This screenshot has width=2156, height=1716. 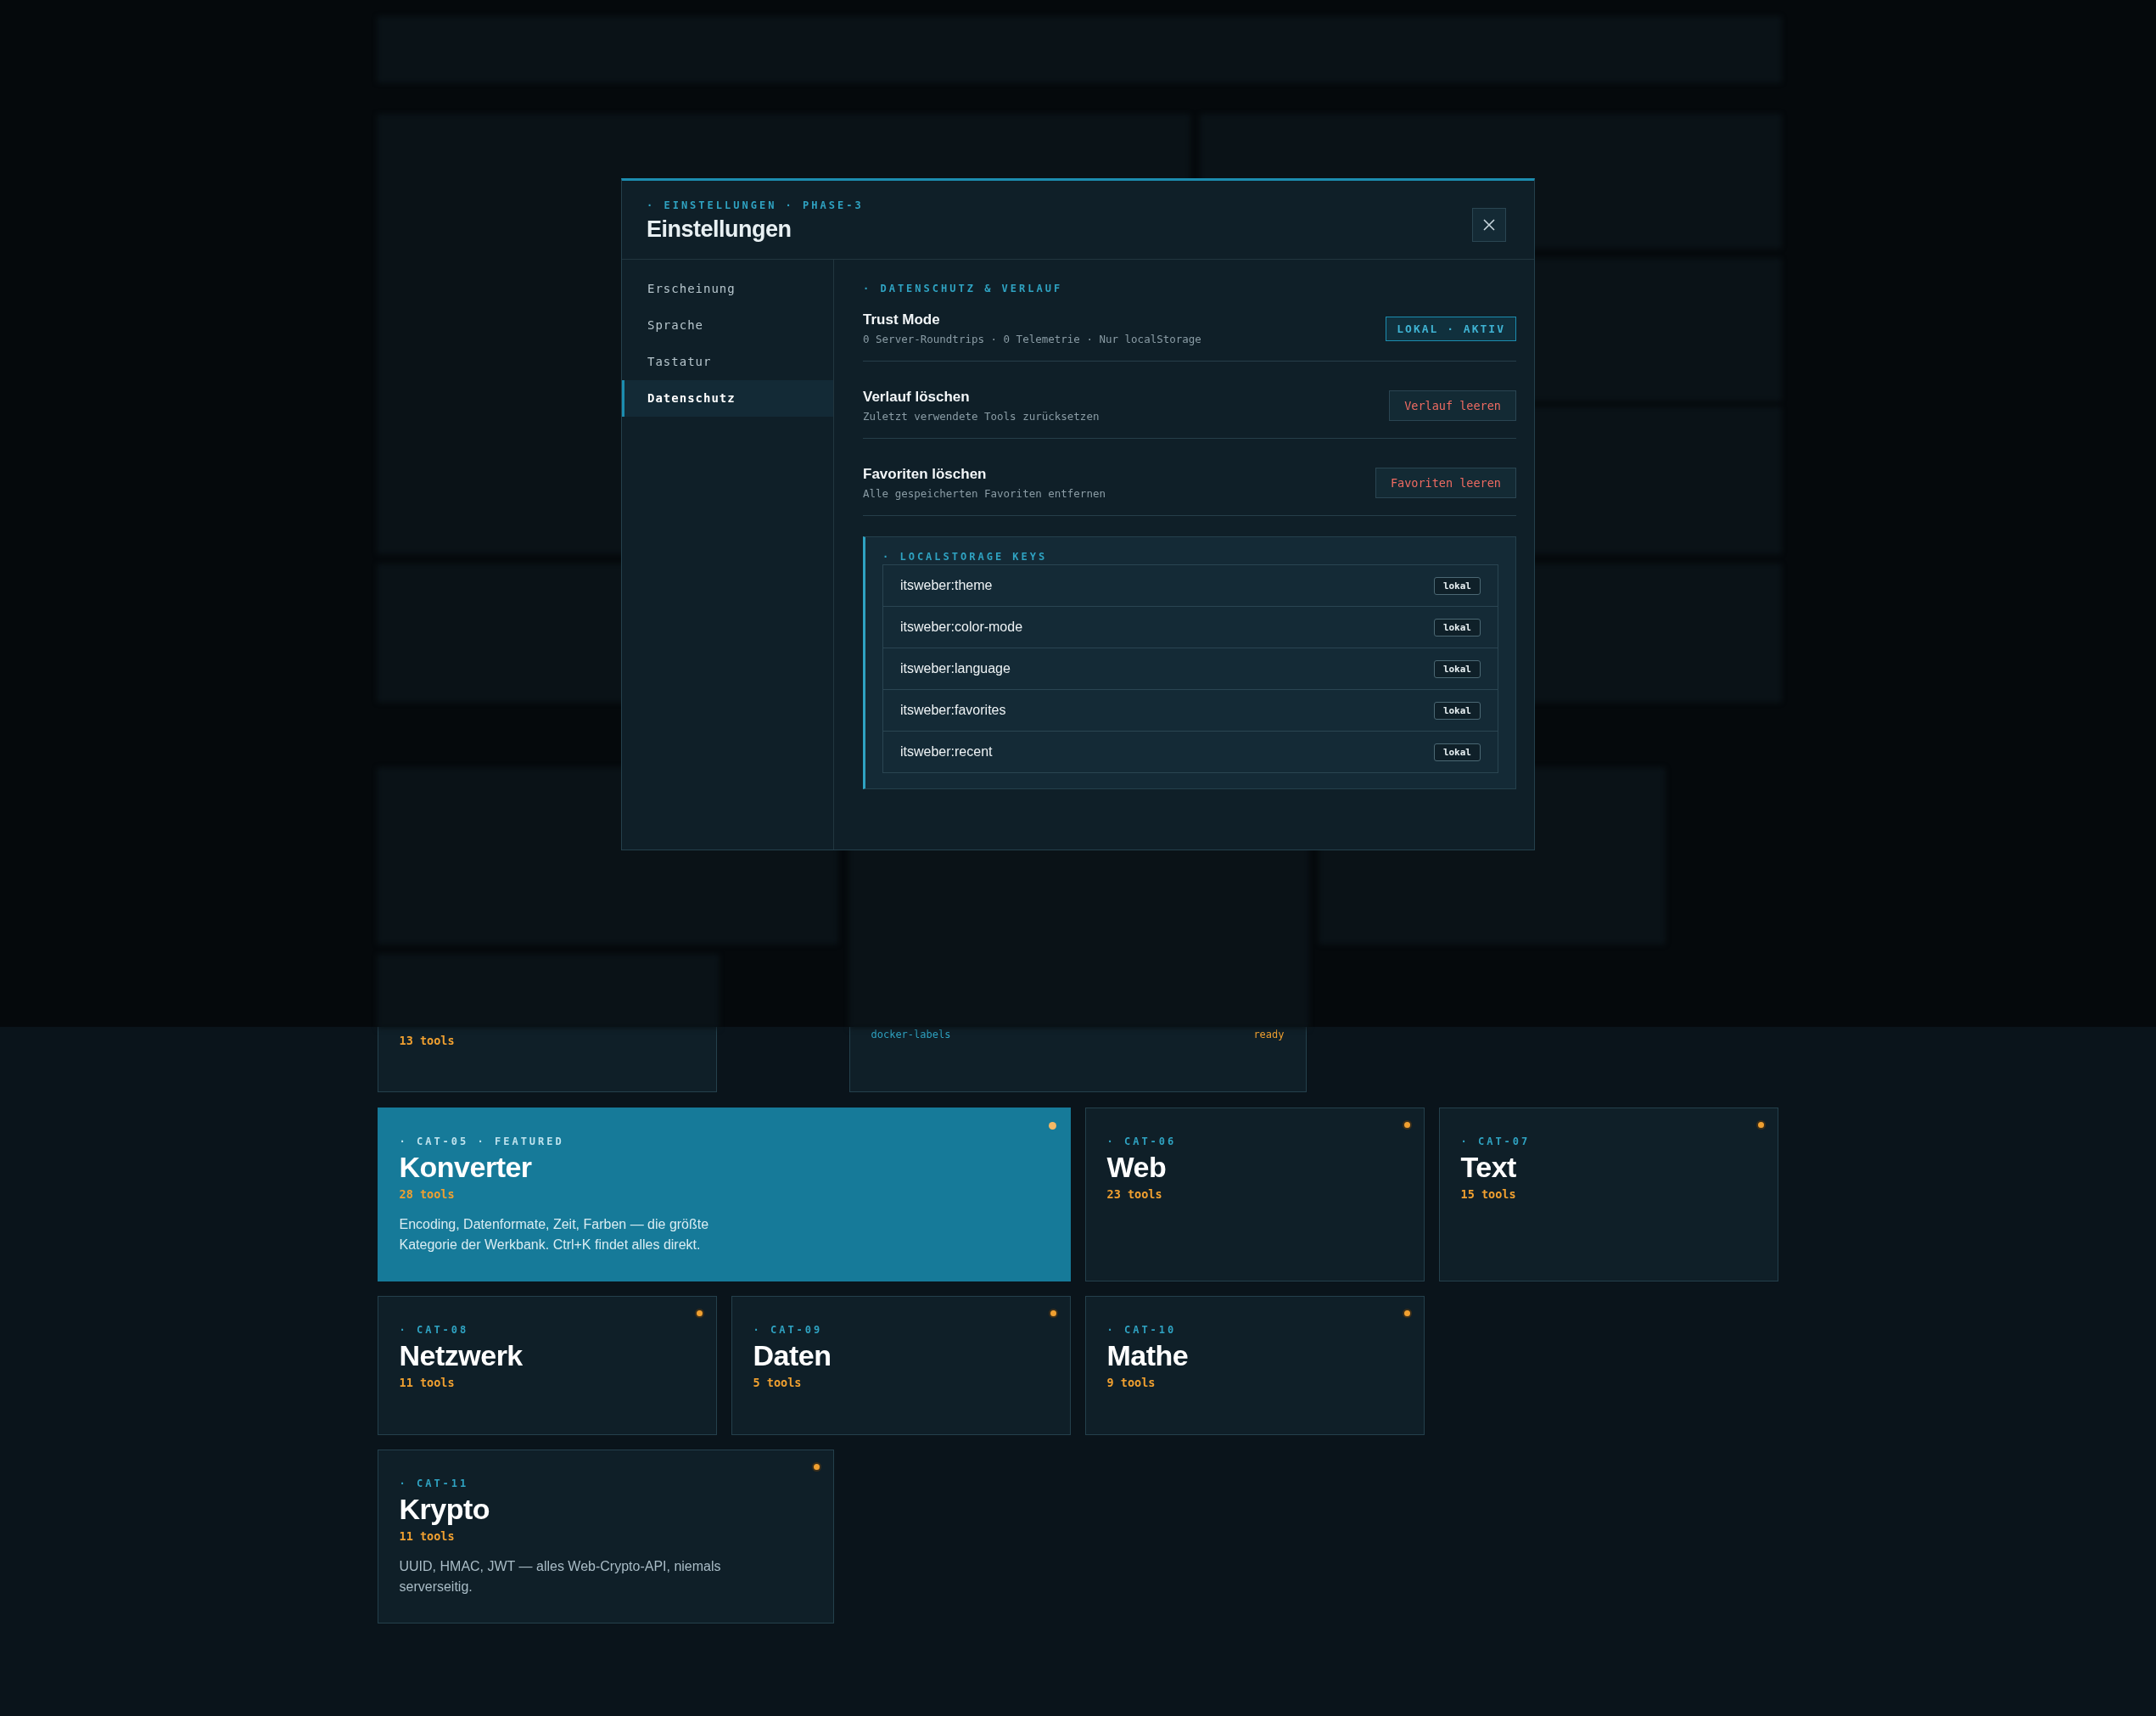 What do you see at coordinates (1451, 328) in the screenshot?
I see `status-badge: LOKAL · AKTIV` at bounding box center [1451, 328].